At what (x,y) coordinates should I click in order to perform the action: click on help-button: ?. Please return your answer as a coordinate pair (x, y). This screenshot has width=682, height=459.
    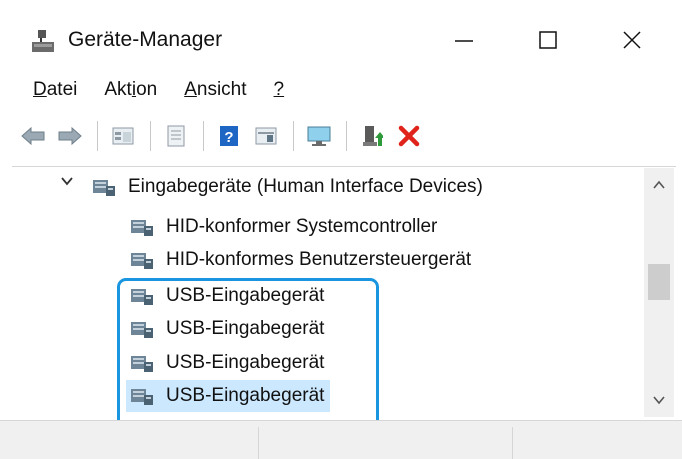
    Looking at the image, I should click on (229, 136).